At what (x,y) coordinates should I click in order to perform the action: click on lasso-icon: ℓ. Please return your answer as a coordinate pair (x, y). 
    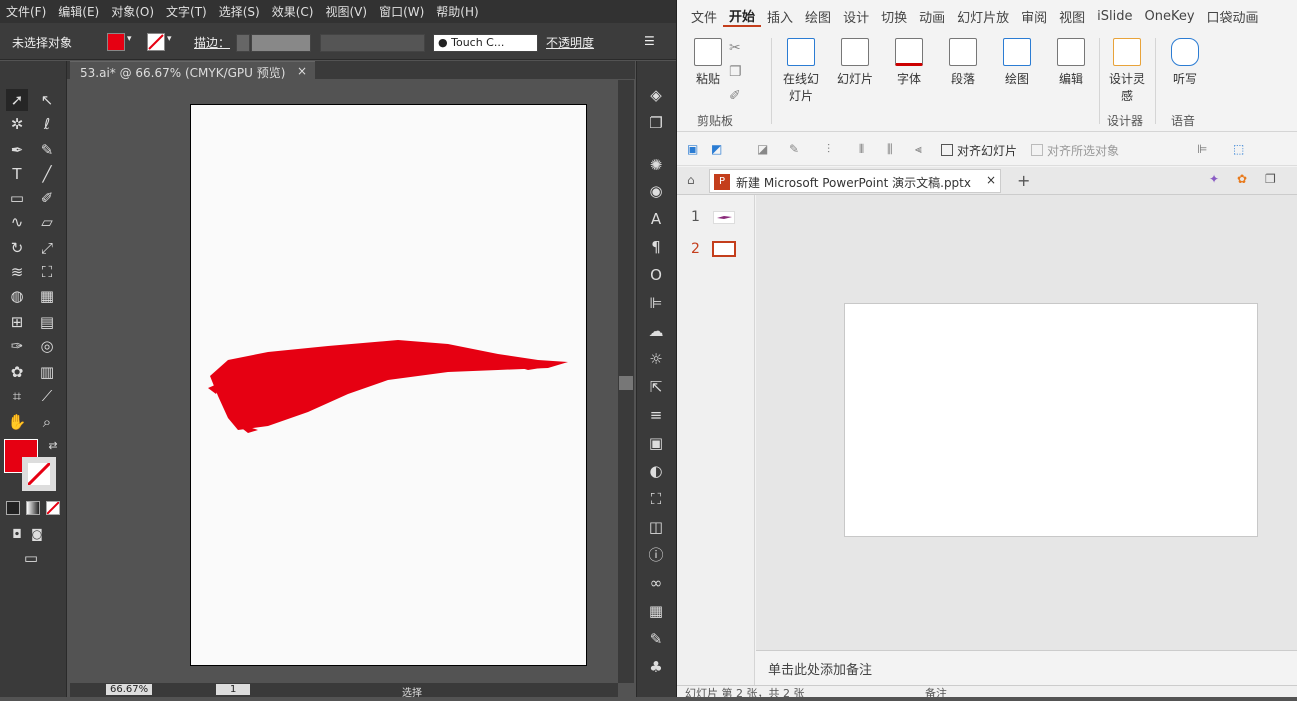
    Looking at the image, I should click on (47, 124).